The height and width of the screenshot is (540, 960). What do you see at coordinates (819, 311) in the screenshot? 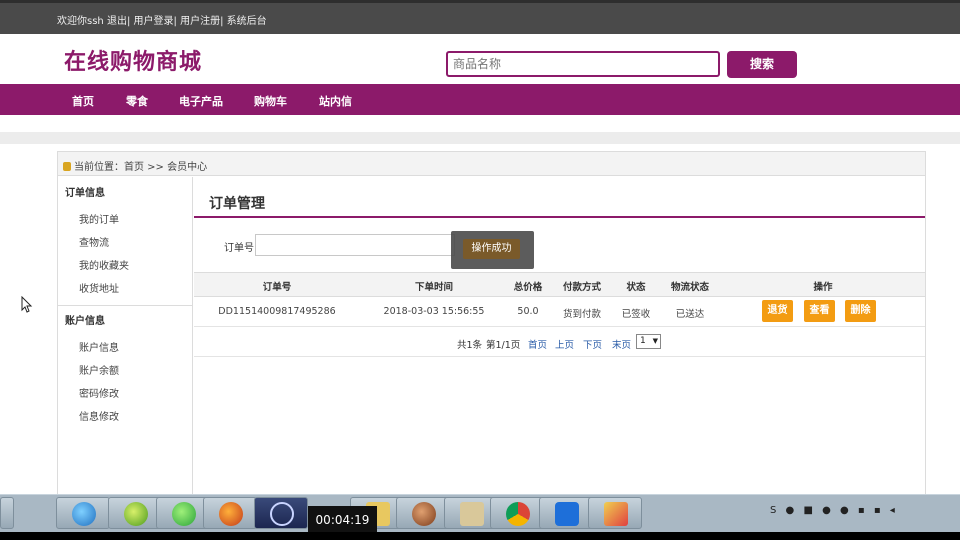
I see `view-button: 查看` at bounding box center [819, 311].